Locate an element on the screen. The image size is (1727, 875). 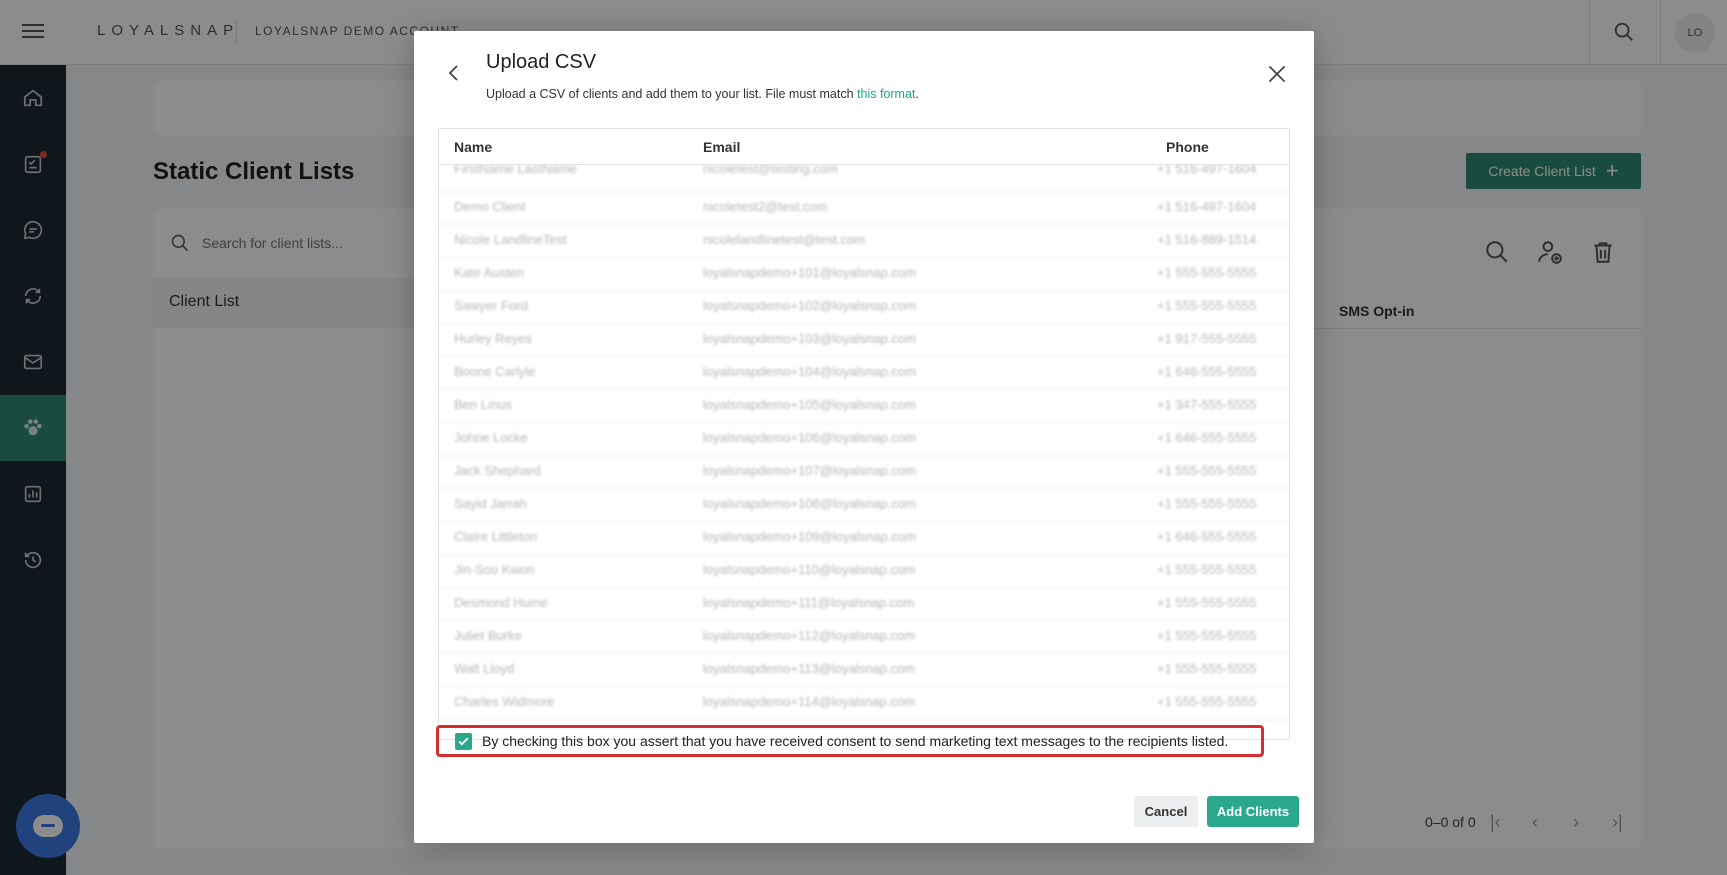
cell-email: loyalsnapdemo+110@loyalsnap.com is located at coordinates (809, 569).